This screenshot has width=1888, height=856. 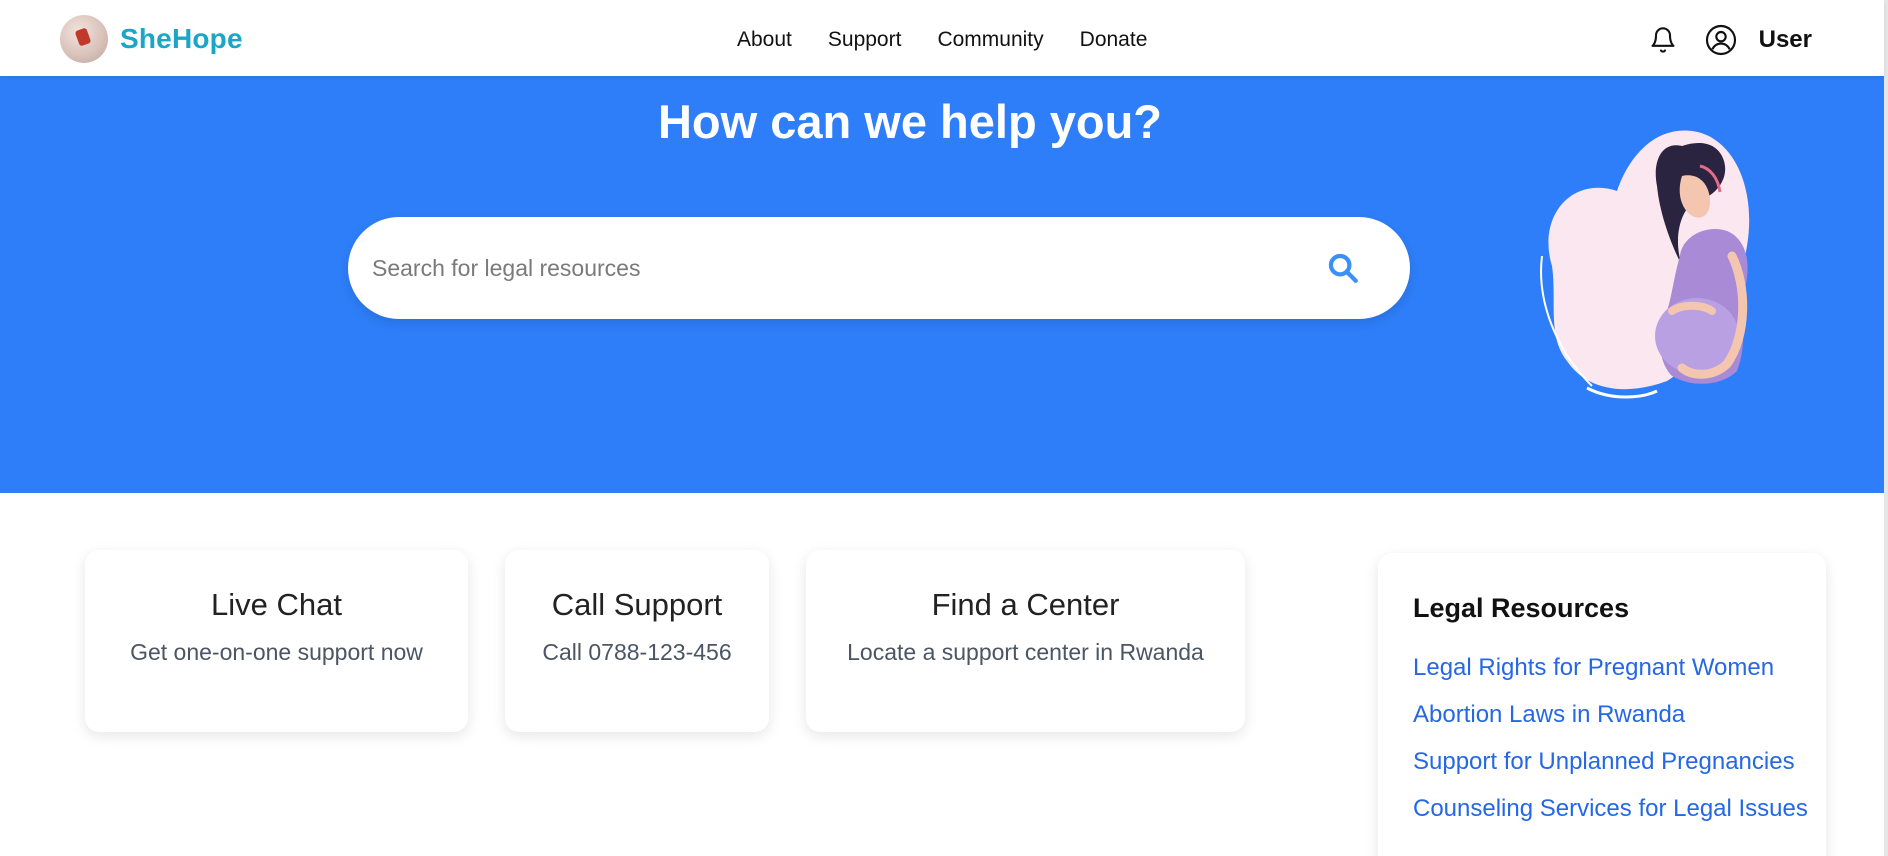 I want to click on search-input, so click(x=832, y=268).